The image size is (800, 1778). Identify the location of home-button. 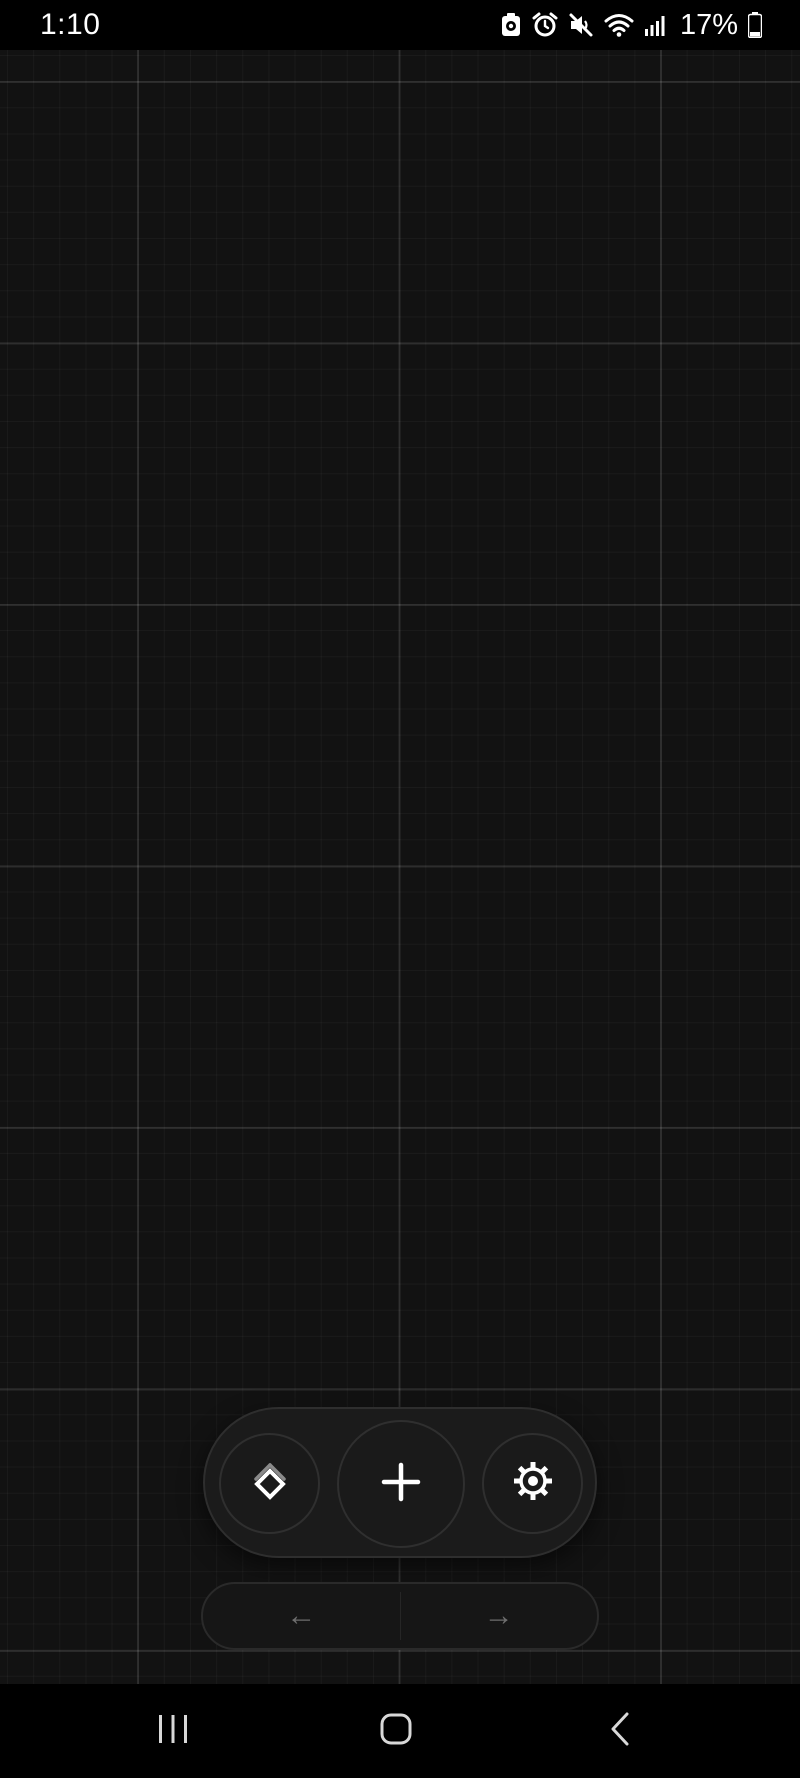
(396, 1731).